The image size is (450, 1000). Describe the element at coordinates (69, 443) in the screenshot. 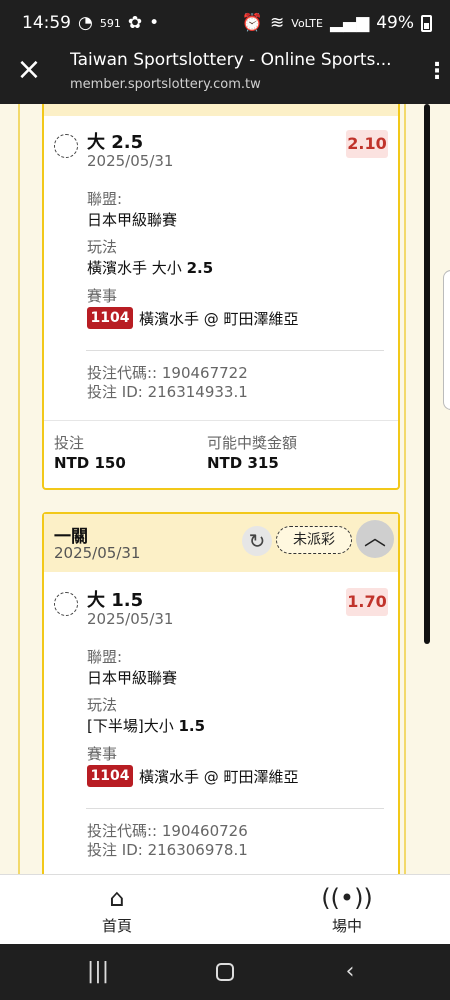

I see `stake-label: 投注` at that location.